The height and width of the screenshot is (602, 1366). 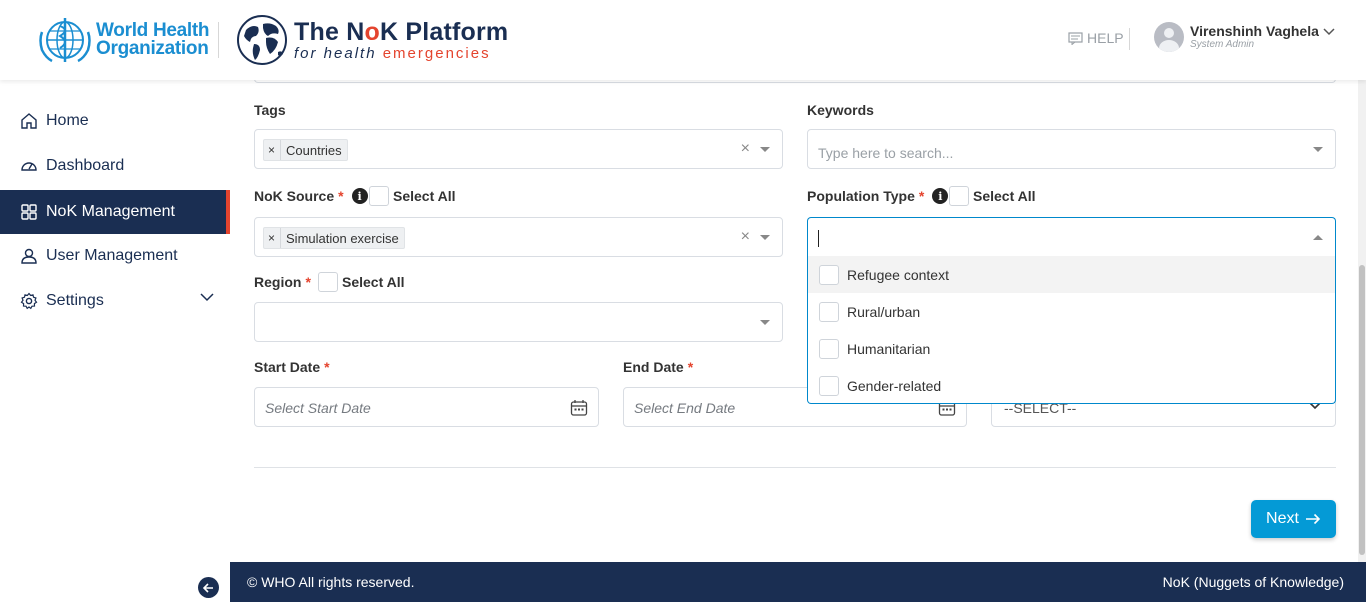 I want to click on start-date-placeholder: Select Start Date, so click(x=318, y=408).